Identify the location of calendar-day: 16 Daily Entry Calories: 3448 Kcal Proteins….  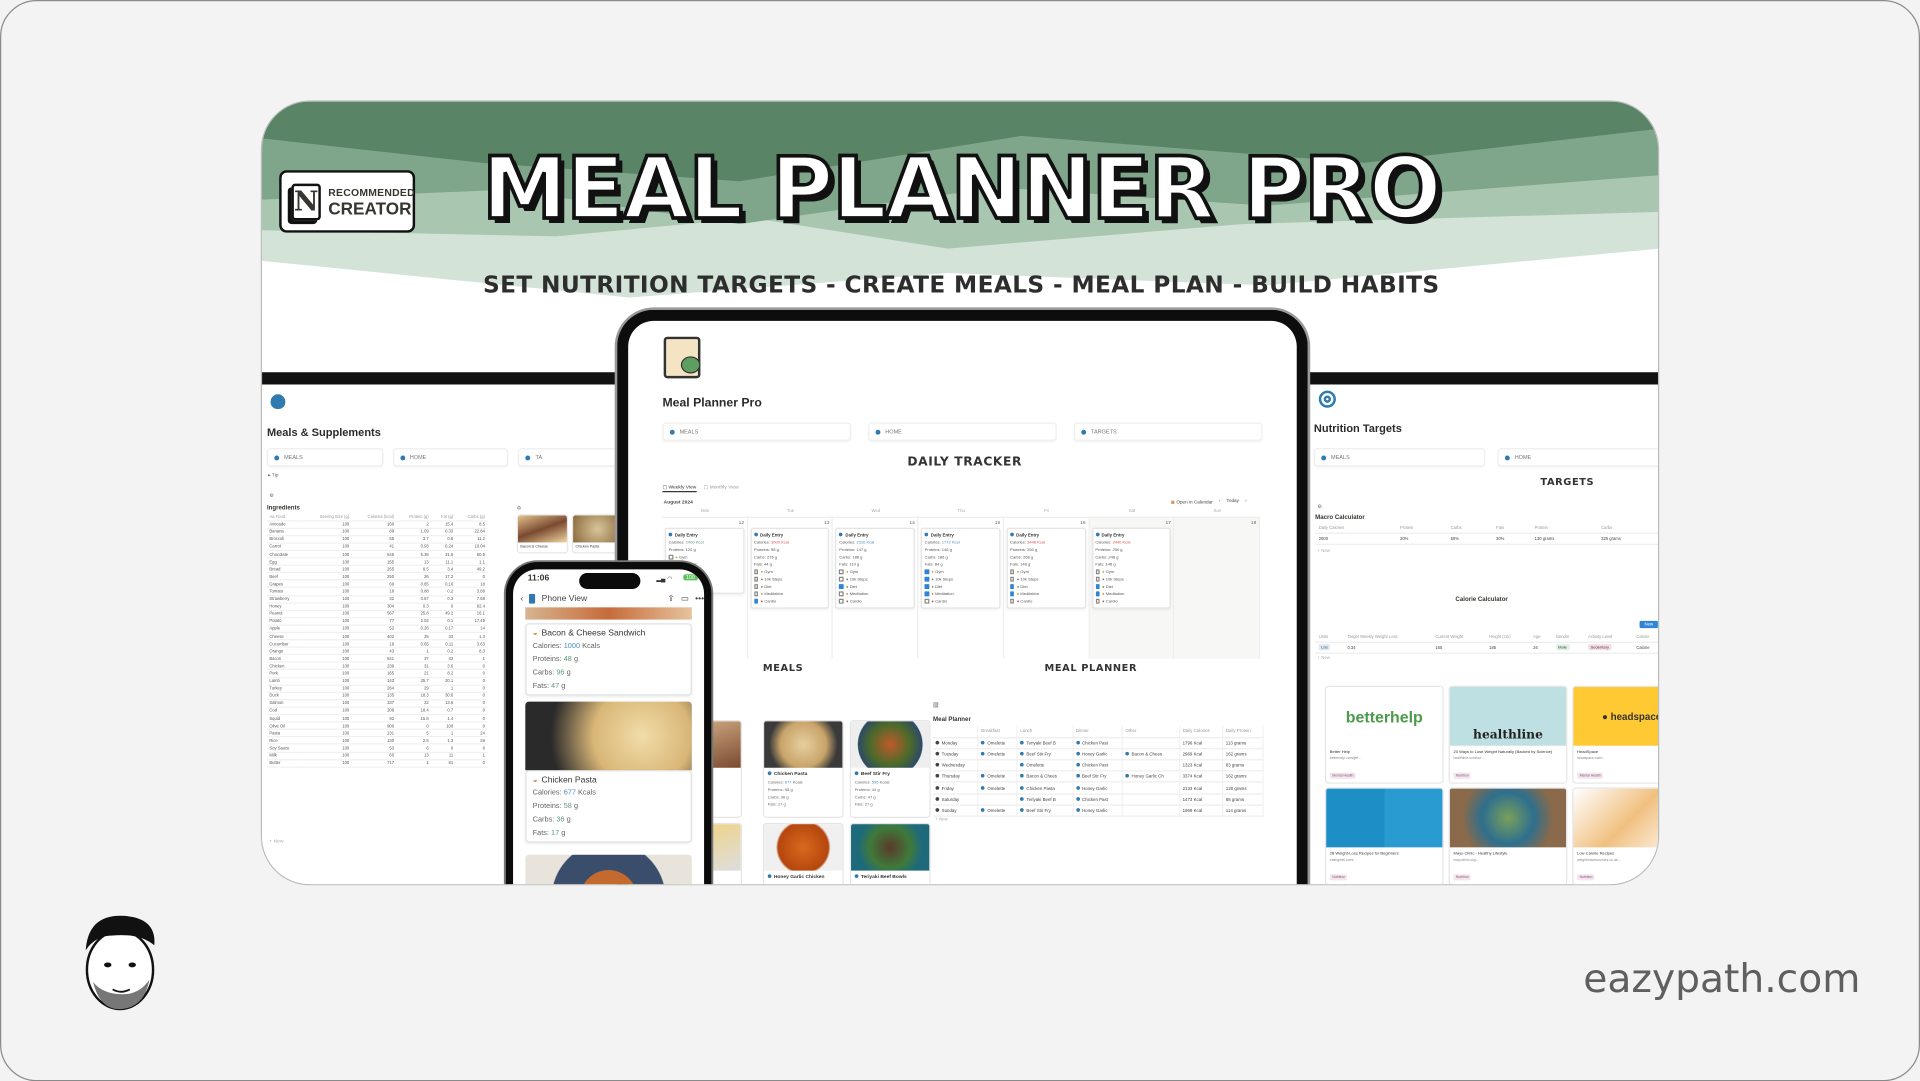
(1047, 588).